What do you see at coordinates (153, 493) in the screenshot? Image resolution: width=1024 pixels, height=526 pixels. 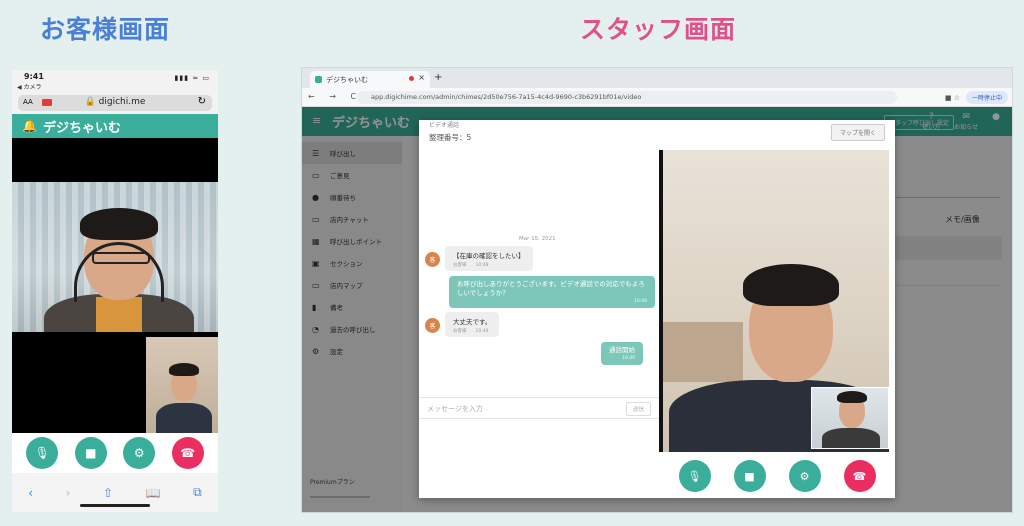 I see `bookmarks-icon: 📖` at bounding box center [153, 493].